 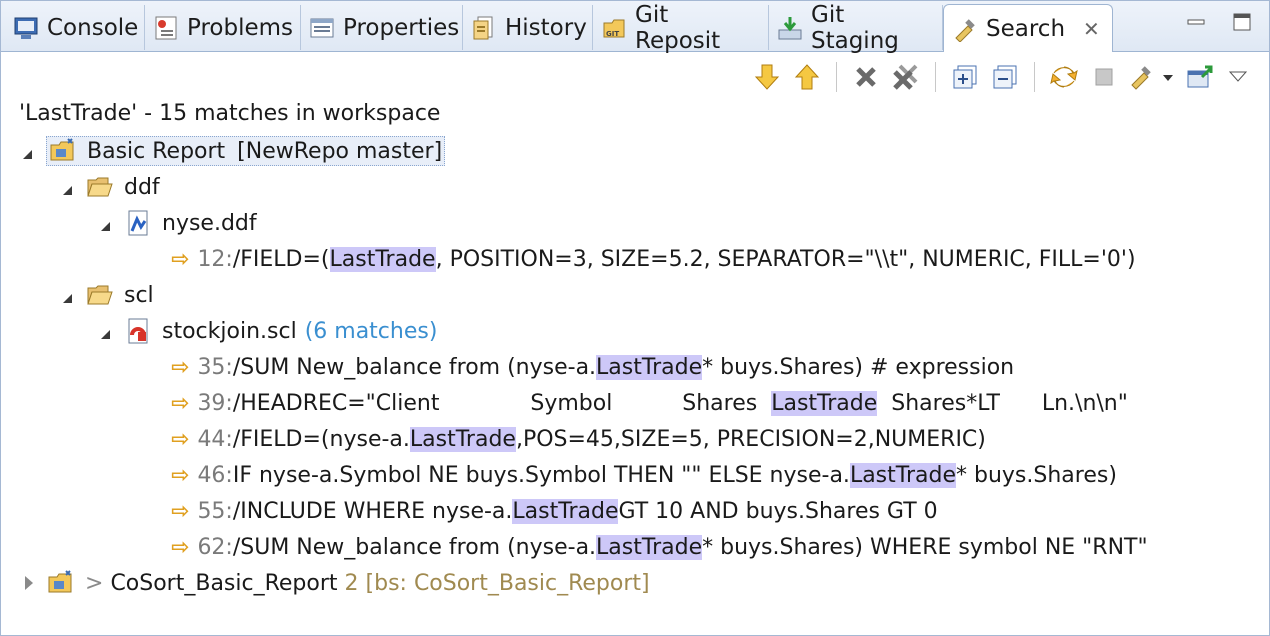 I want to click on search-toolbar, so click(x=1001, y=77).